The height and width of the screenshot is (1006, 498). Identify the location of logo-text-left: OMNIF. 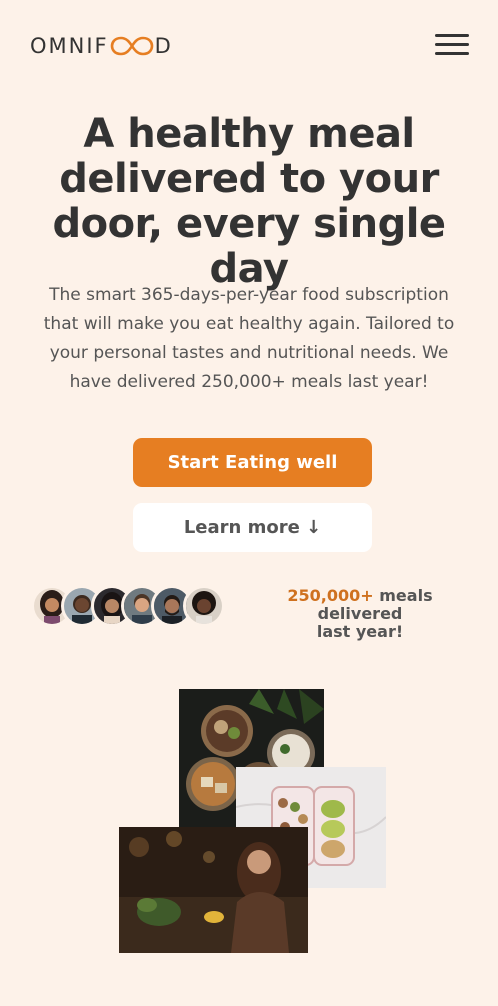
(69, 46).